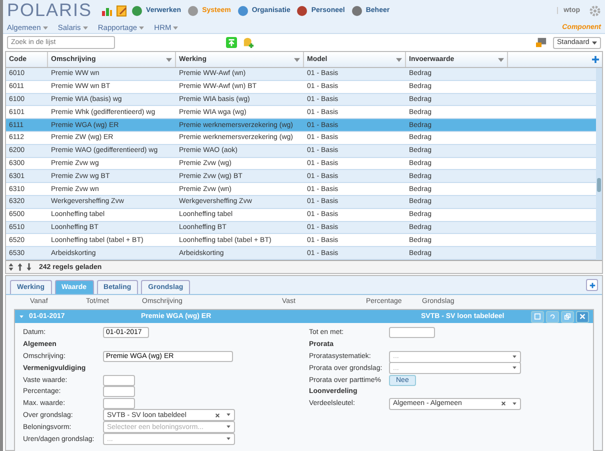  What do you see at coordinates (11, 267) in the screenshot?
I see `expand-icon` at bounding box center [11, 267].